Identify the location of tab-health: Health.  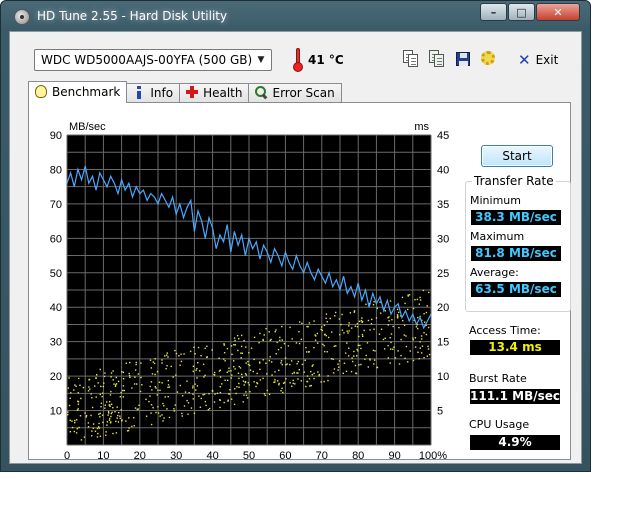
(214, 93).